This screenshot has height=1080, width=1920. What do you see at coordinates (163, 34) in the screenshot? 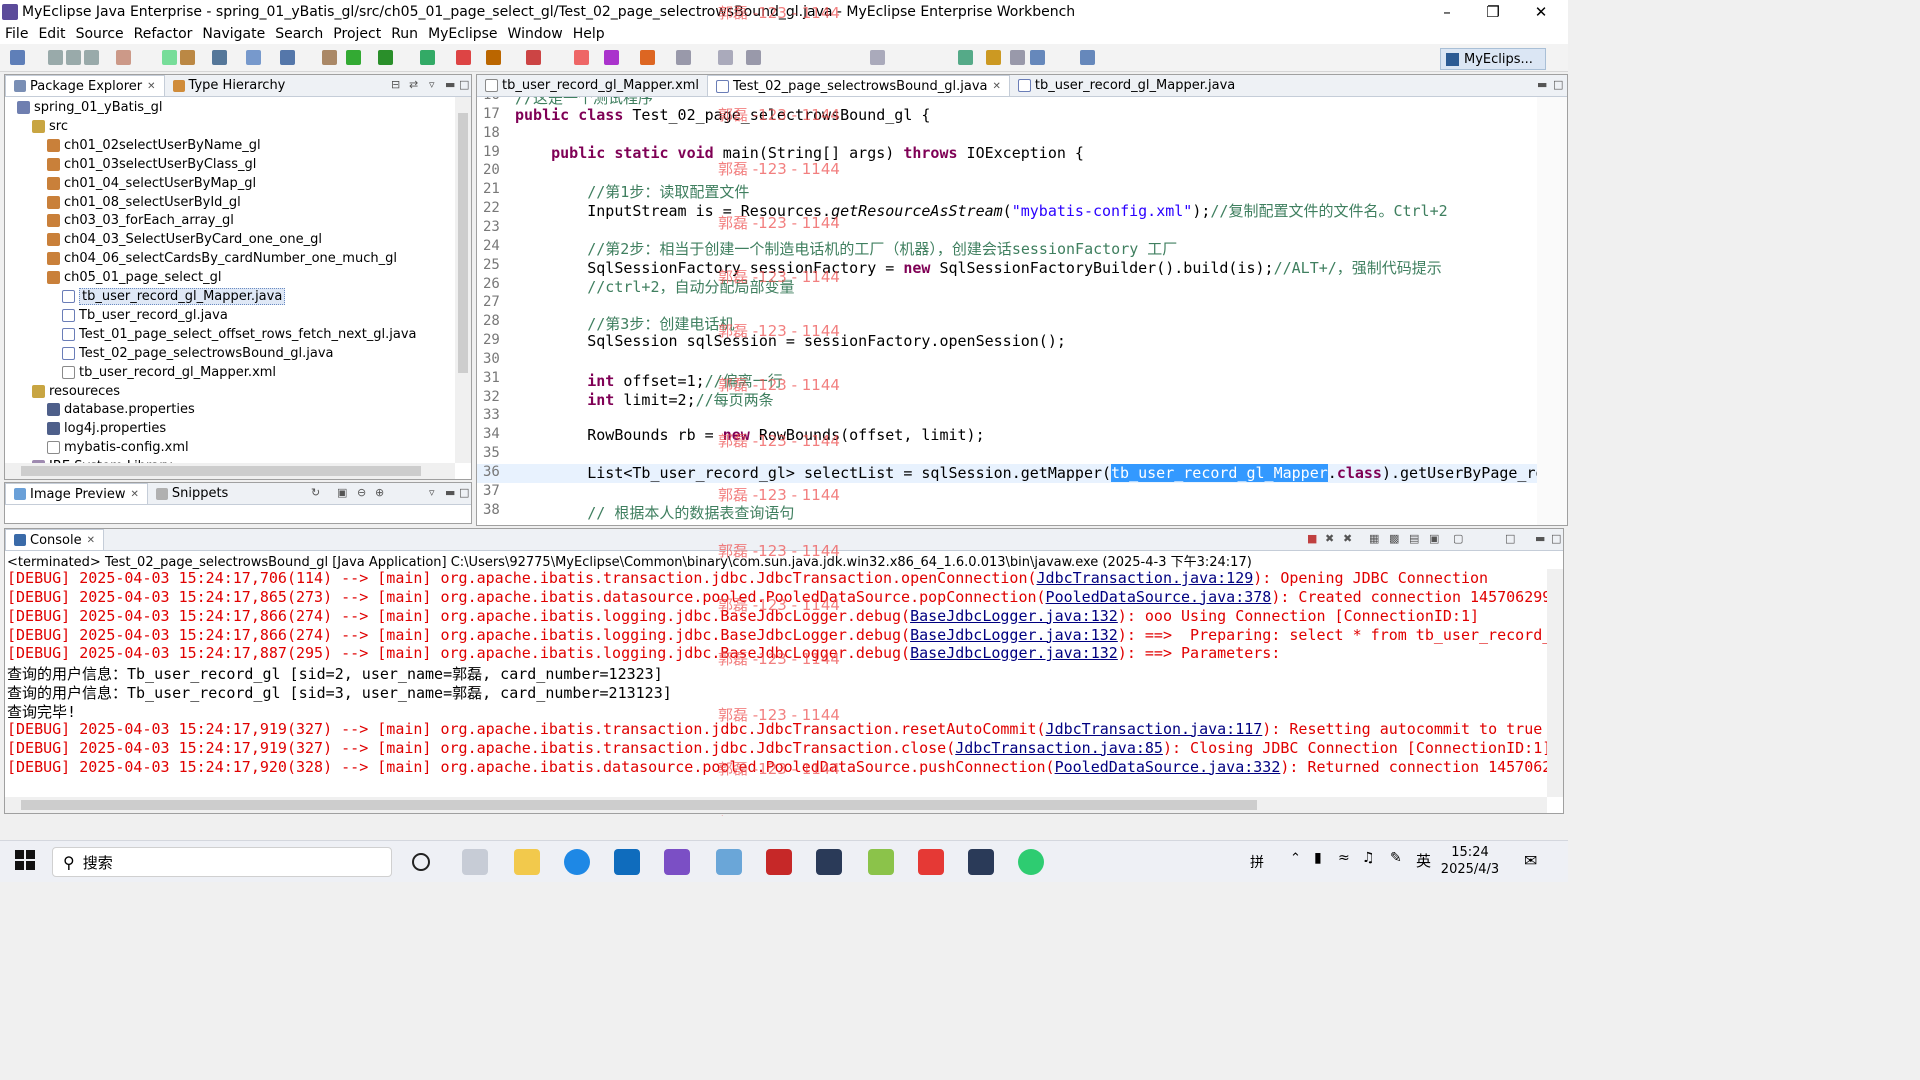
I see `menu-refactor: Refactor` at bounding box center [163, 34].